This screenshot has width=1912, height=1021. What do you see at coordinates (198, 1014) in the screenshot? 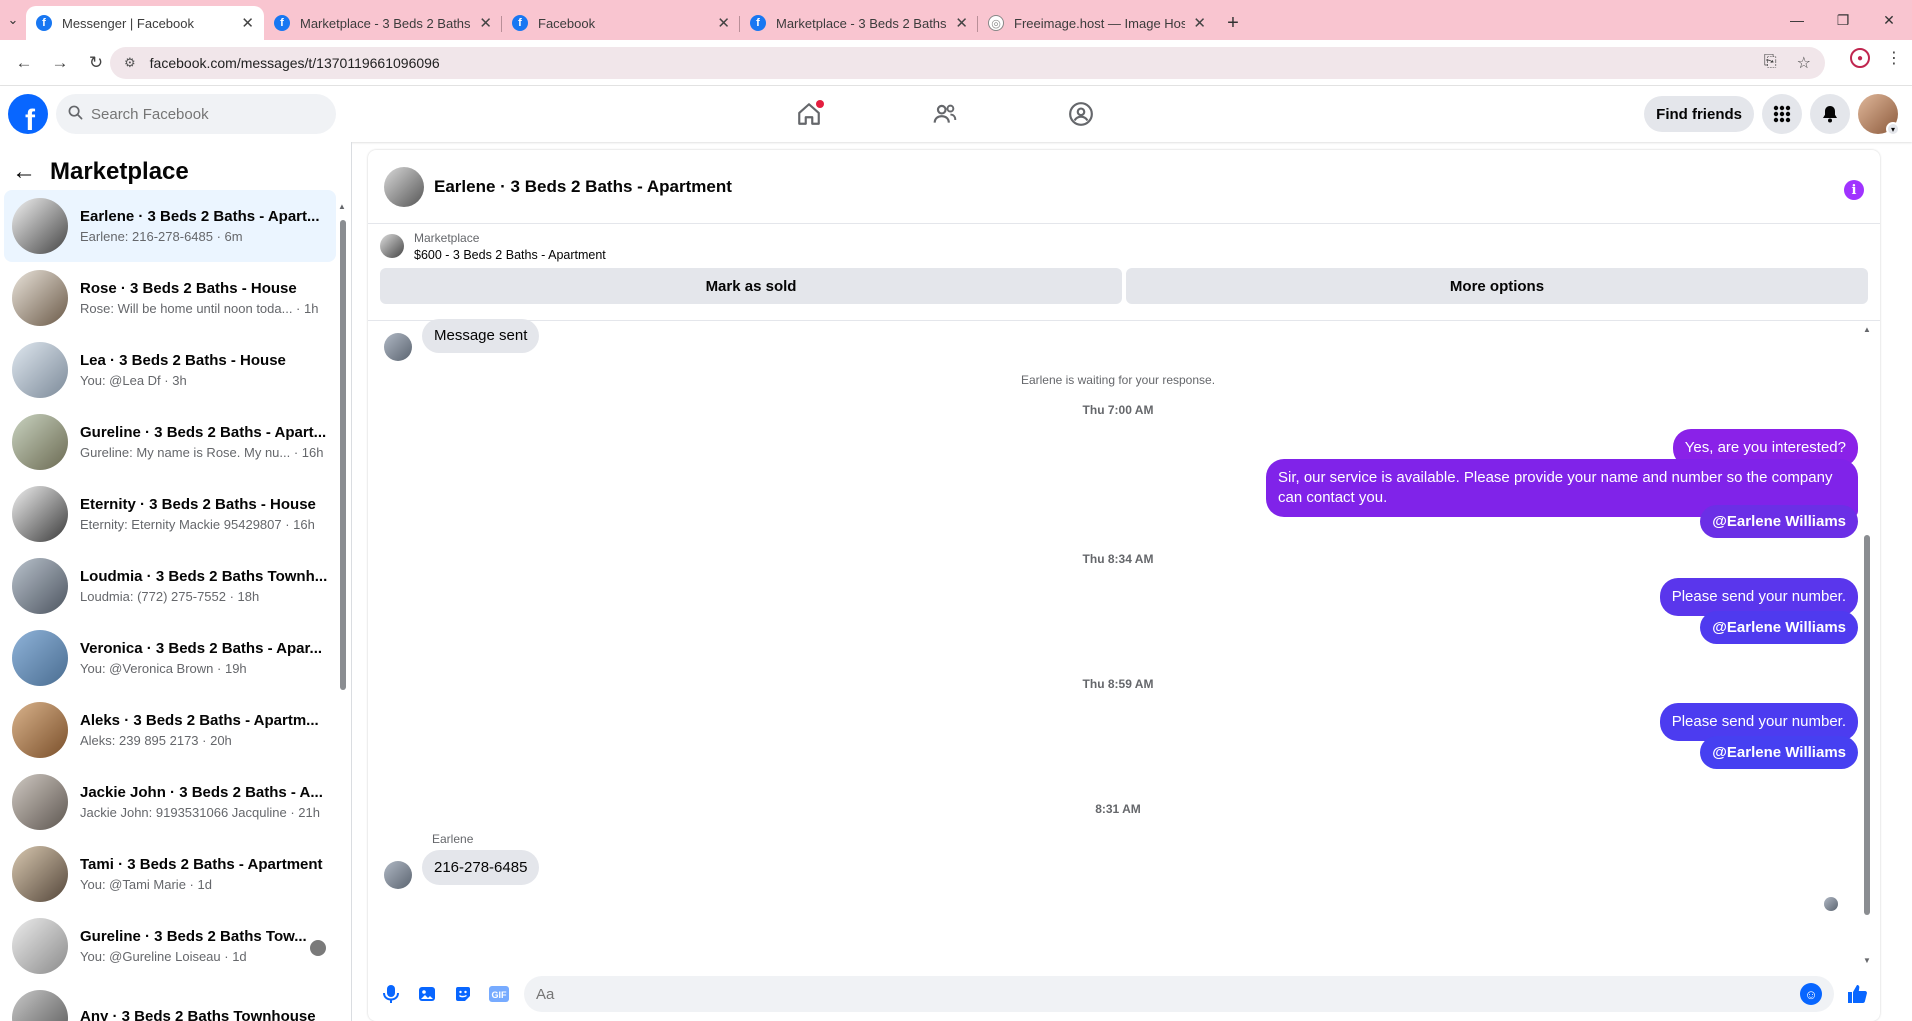
I see `conversation-name: Any · 3 Beds 2 Baths Townhouse` at bounding box center [198, 1014].